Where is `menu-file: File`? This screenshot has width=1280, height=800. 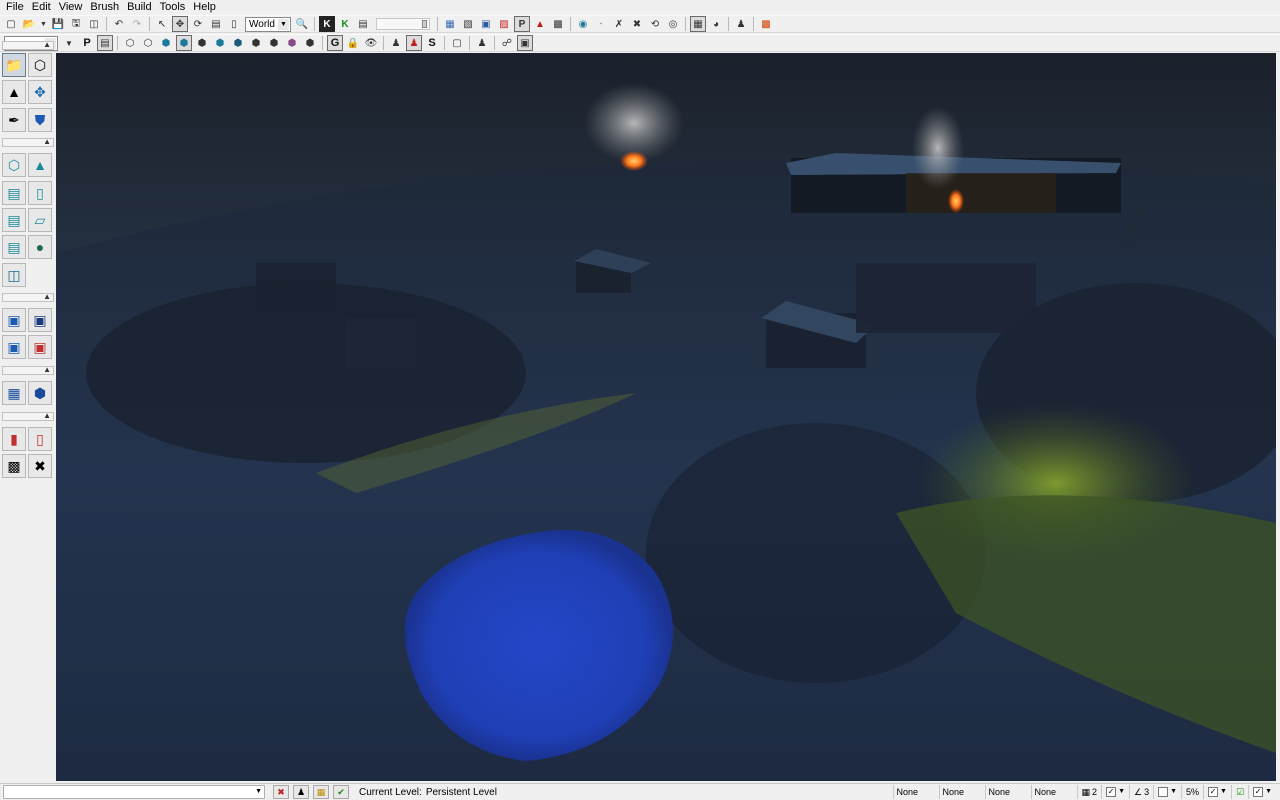
menu-file: File is located at coordinates (15, 7).